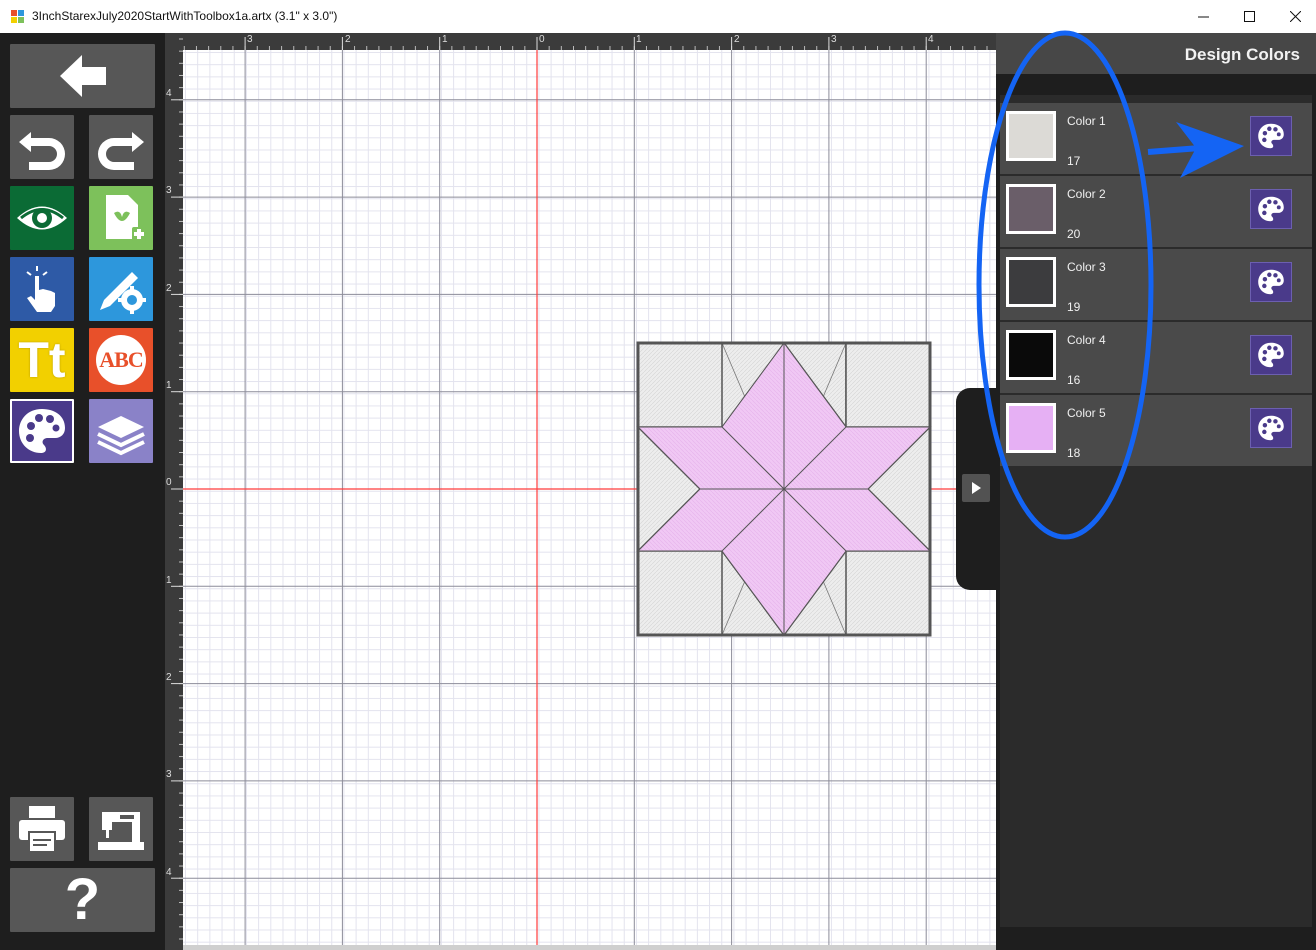  I want to click on color-row-5: Color 5 18, so click(1156, 430).